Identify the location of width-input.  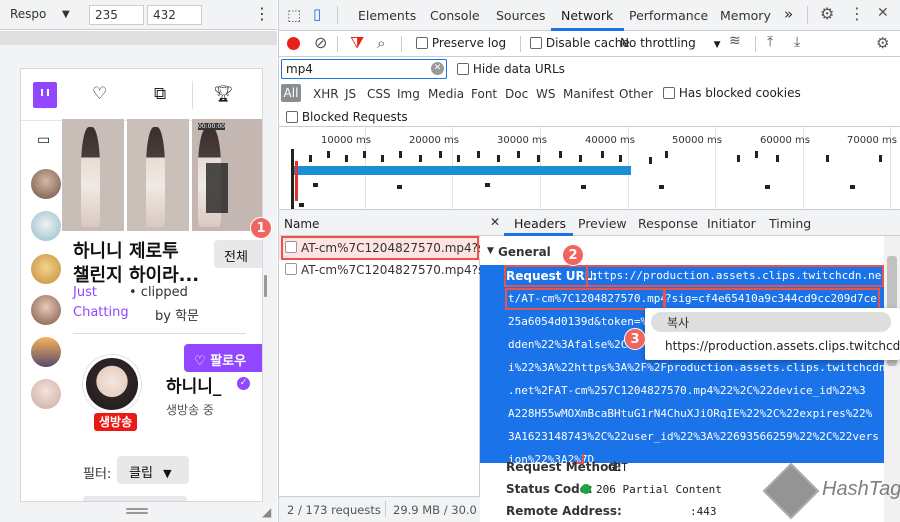
(116, 15).